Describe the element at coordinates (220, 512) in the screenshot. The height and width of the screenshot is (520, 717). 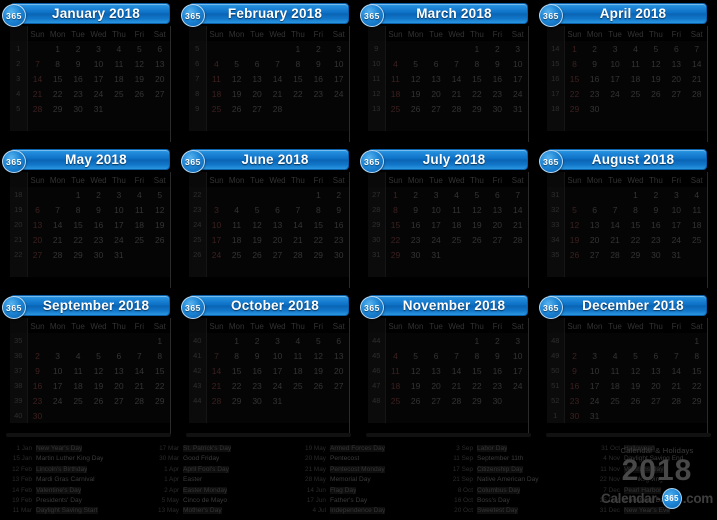
I see `legend-item: 13 May Mother's Day` at that location.